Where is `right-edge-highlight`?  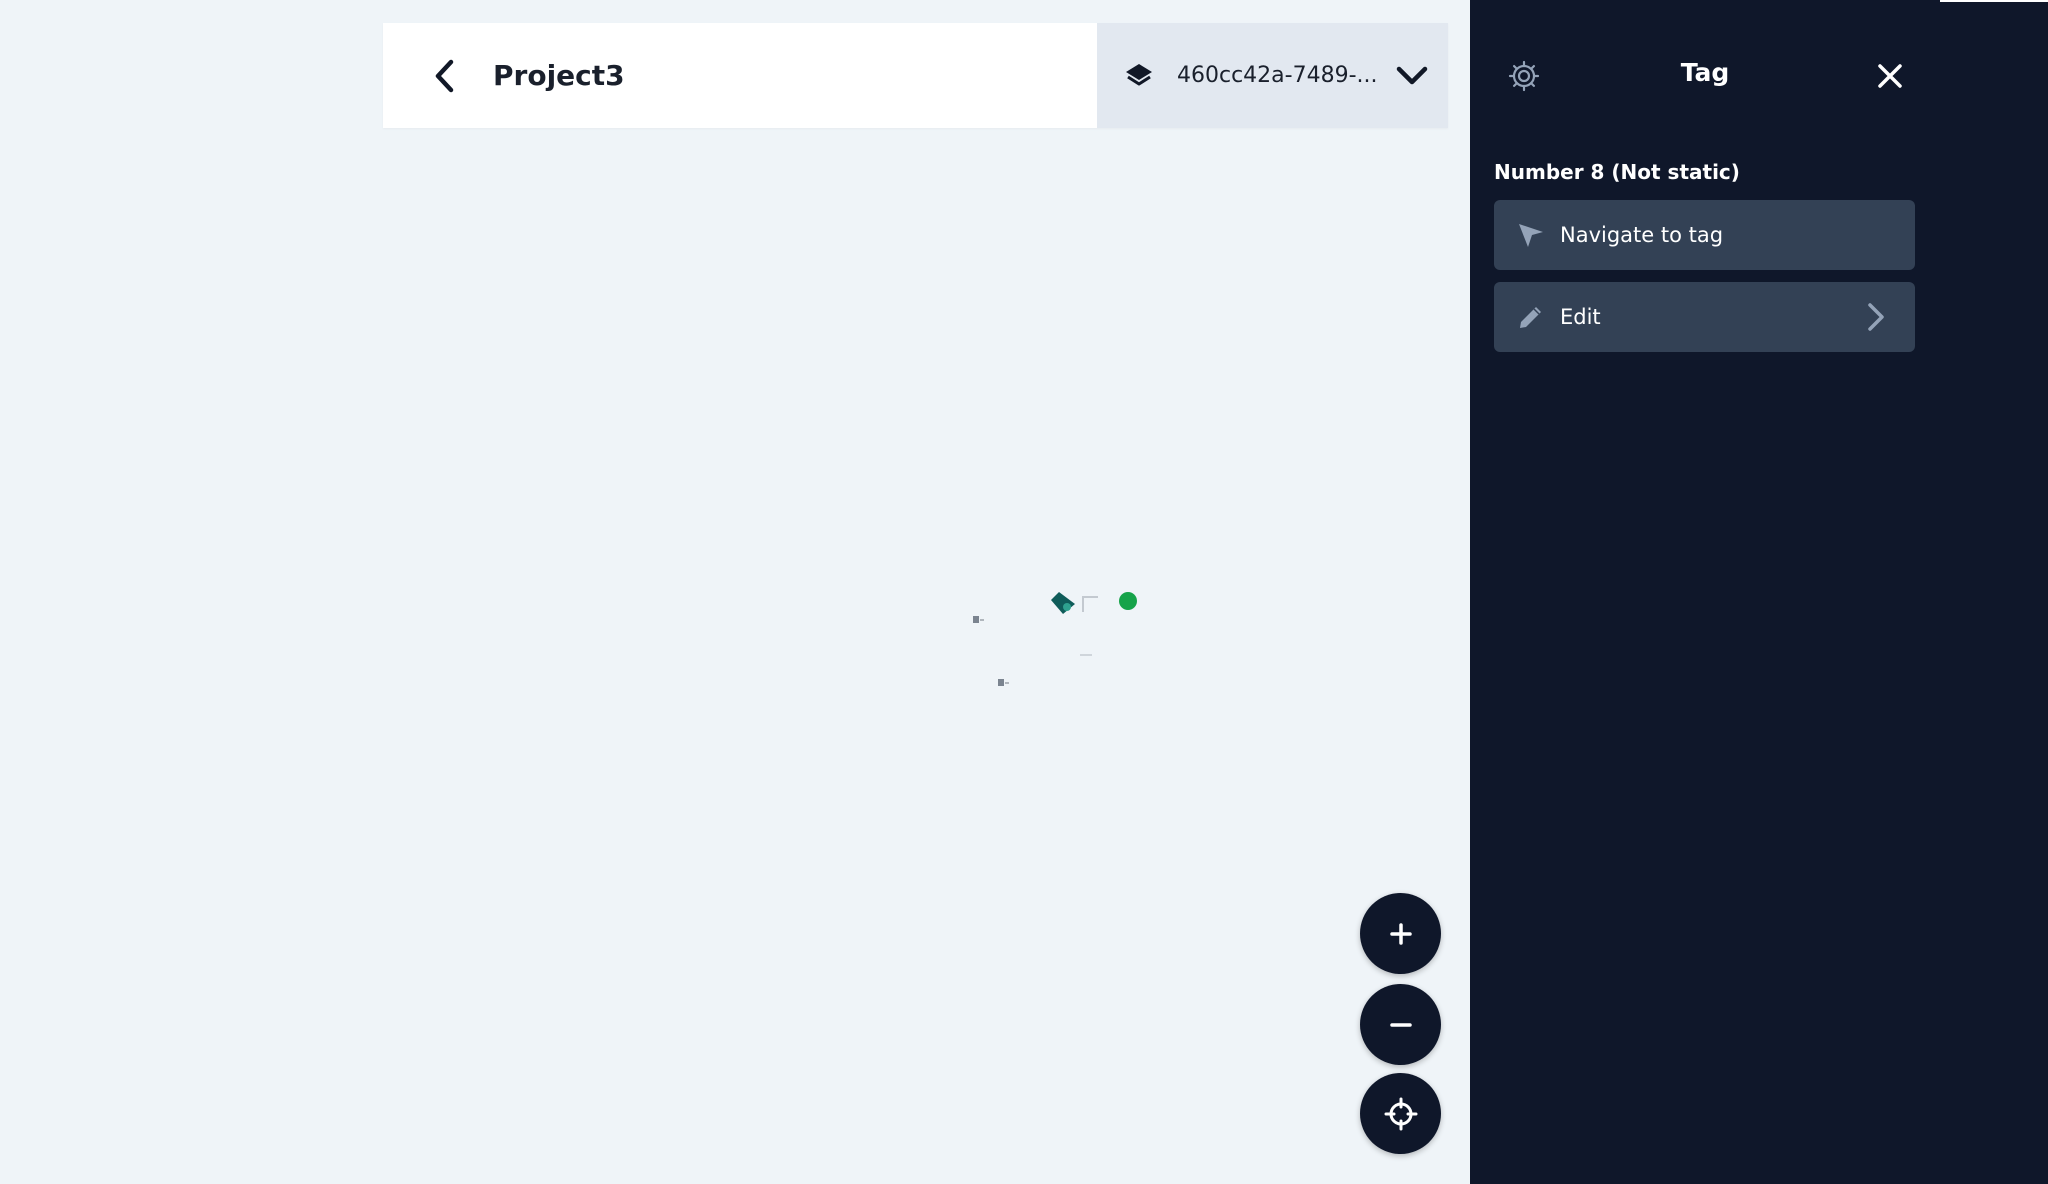 right-edge-highlight is located at coordinates (1994, 1).